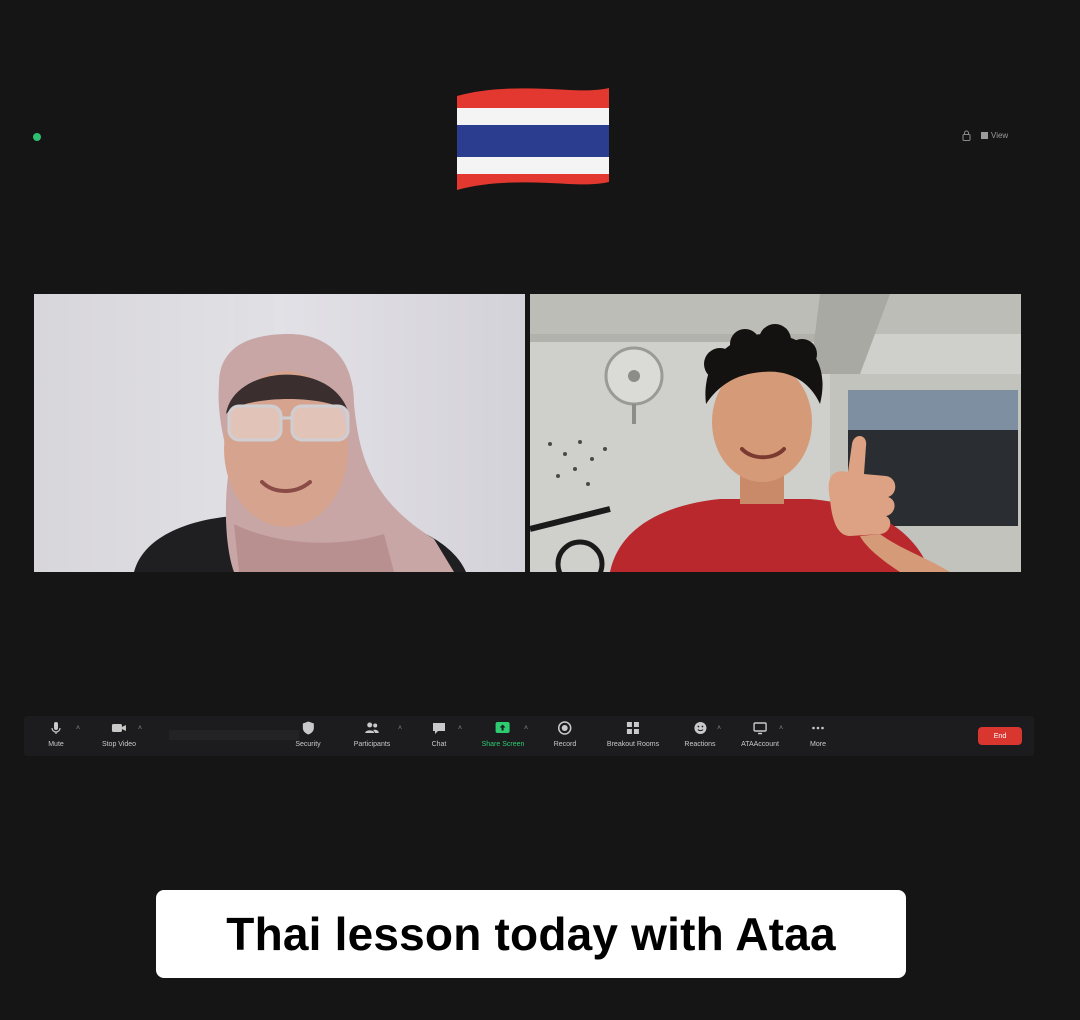 The height and width of the screenshot is (1020, 1080). Describe the element at coordinates (460, 728) in the screenshot. I see `chat-options-caret: ˄` at that location.